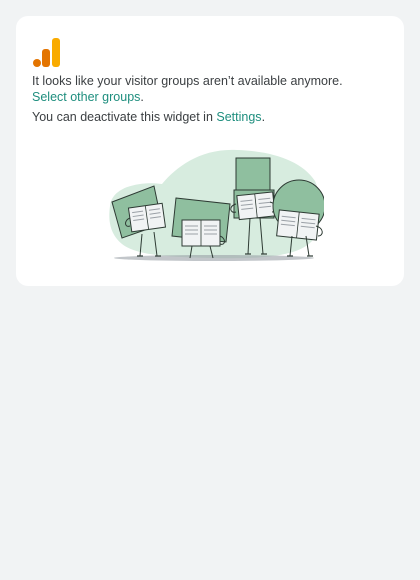 The image size is (420, 580). Describe the element at coordinates (263, 117) in the screenshot. I see `settings-link-suffix: .` at that location.